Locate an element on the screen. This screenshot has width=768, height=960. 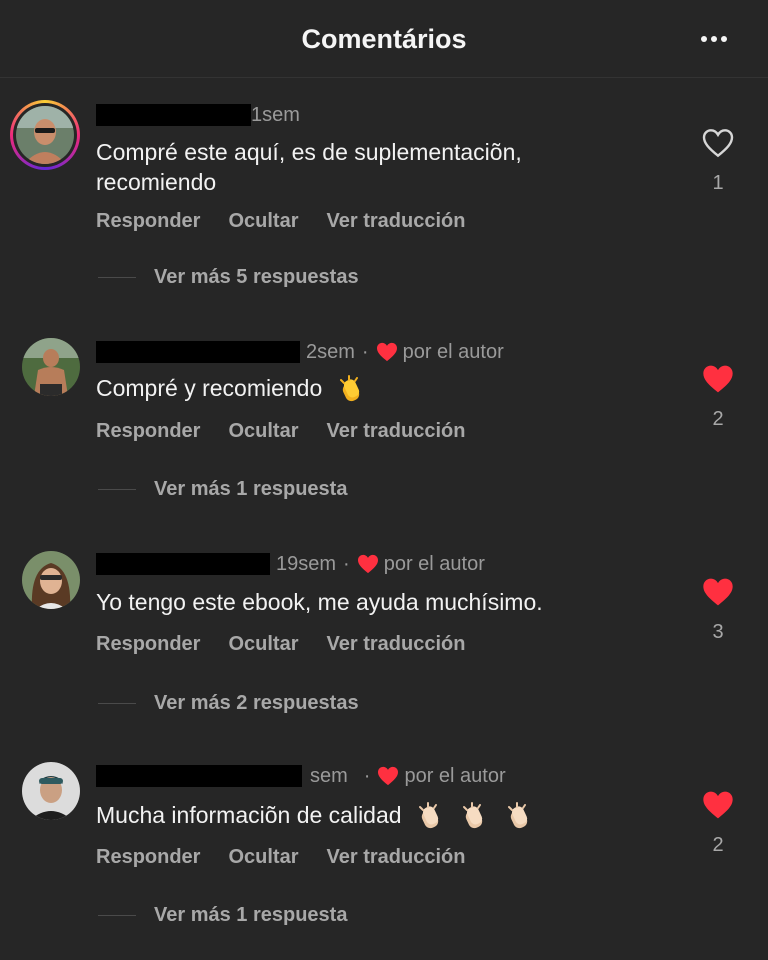
view-more-replies-button: Ver más 5 respuestas is located at coordinates (228, 277).